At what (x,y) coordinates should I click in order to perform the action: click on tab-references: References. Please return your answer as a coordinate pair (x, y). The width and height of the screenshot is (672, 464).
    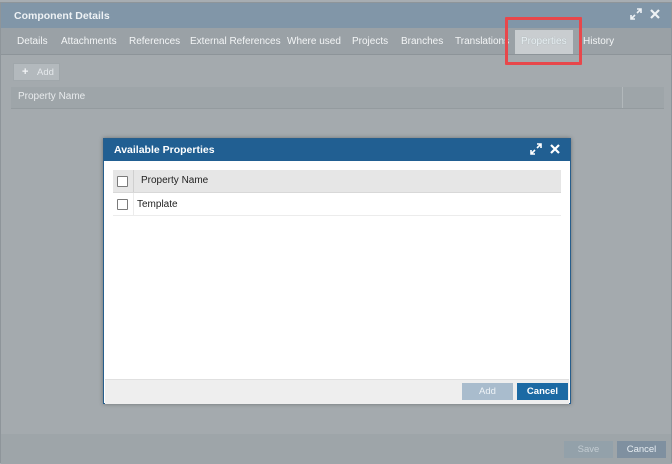
    Looking at the image, I should click on (154, 41).